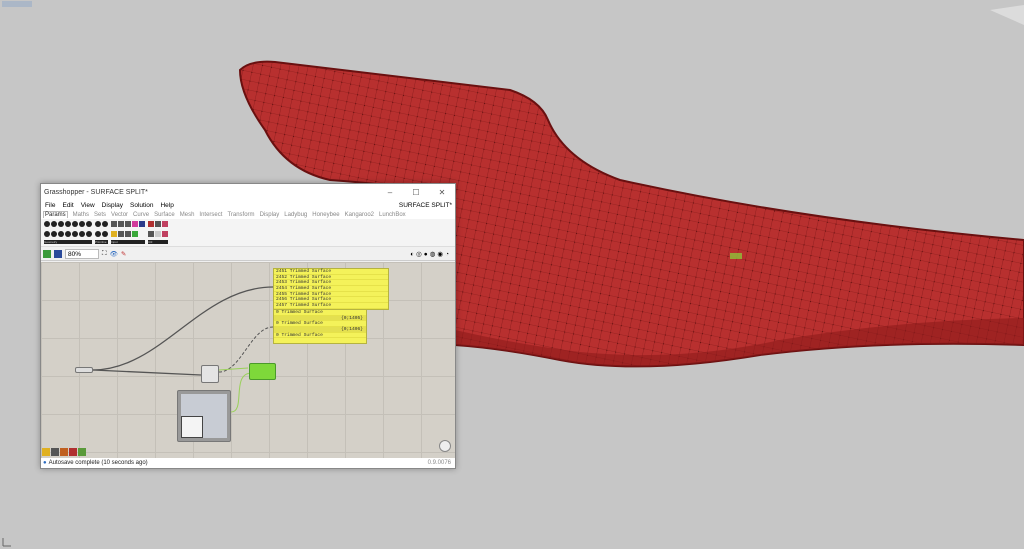 The width and height of the screenshot is (1024, 549). Describe the element at coordinates (183, 349) in the screenshot. I see `wires` at that location.